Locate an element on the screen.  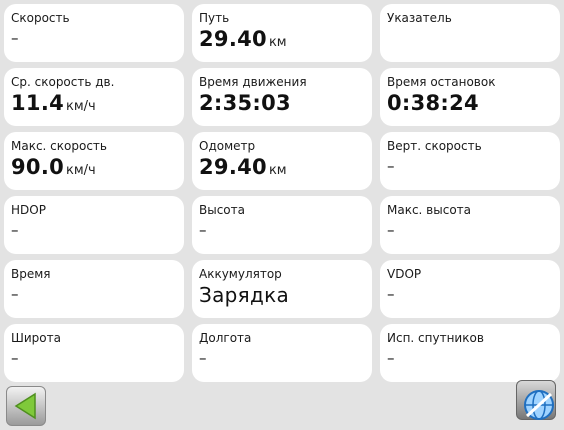
tile-value: Зарядка is located at coordinates (244, 295).